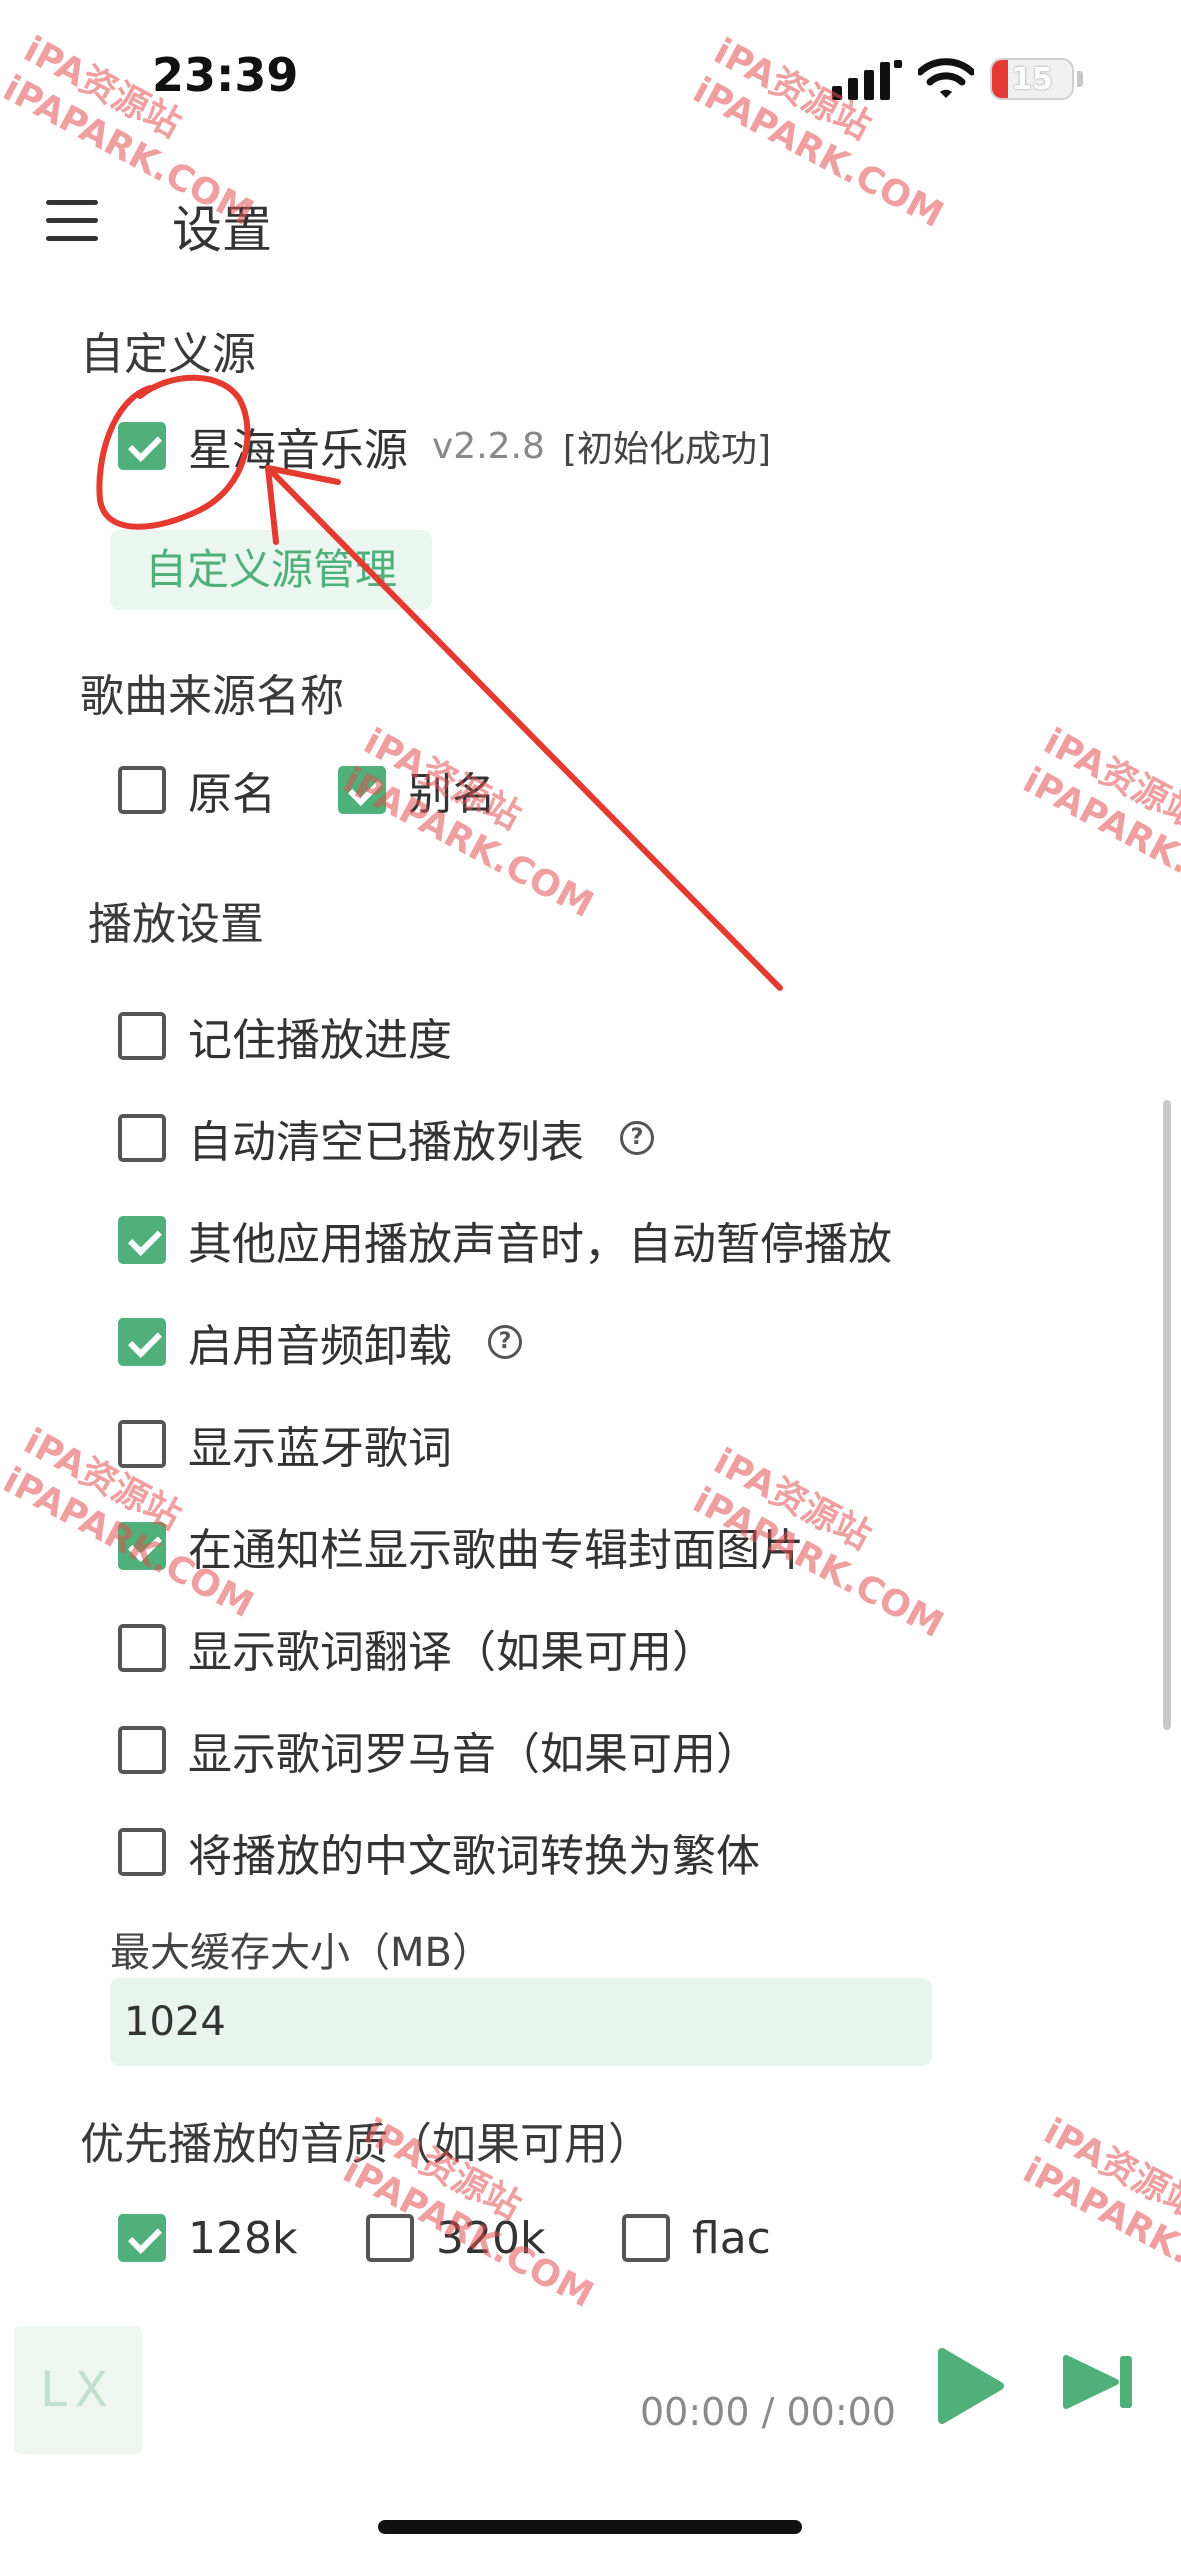 Image resolution: width=1181 pixels, height=2560 pixels. I want to click on option-label: 其他应用播放声音时，自动暂停播放, so click(540, 1244).